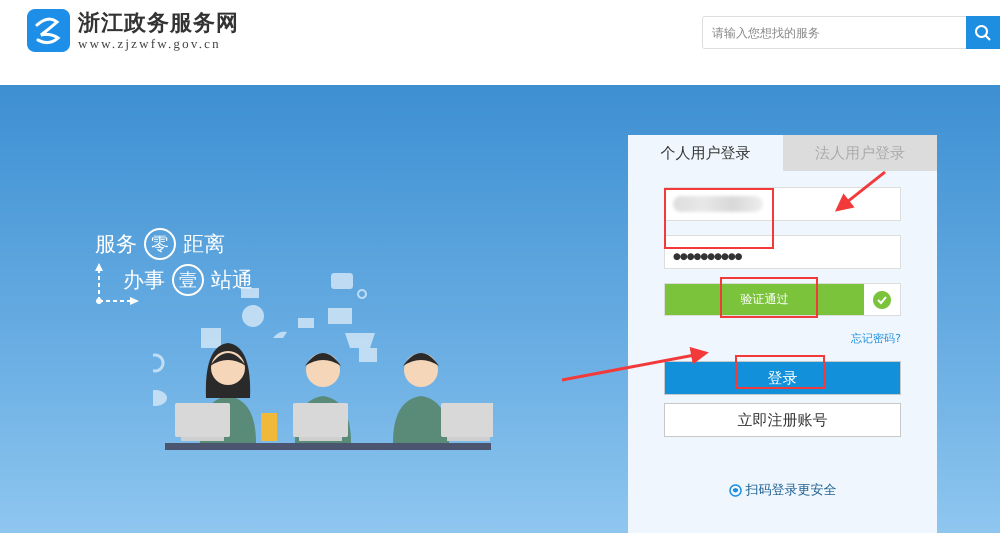 The width and height of the screenshot is (1000, 533). I want to click on circled-character: 零, so click(160, 244).